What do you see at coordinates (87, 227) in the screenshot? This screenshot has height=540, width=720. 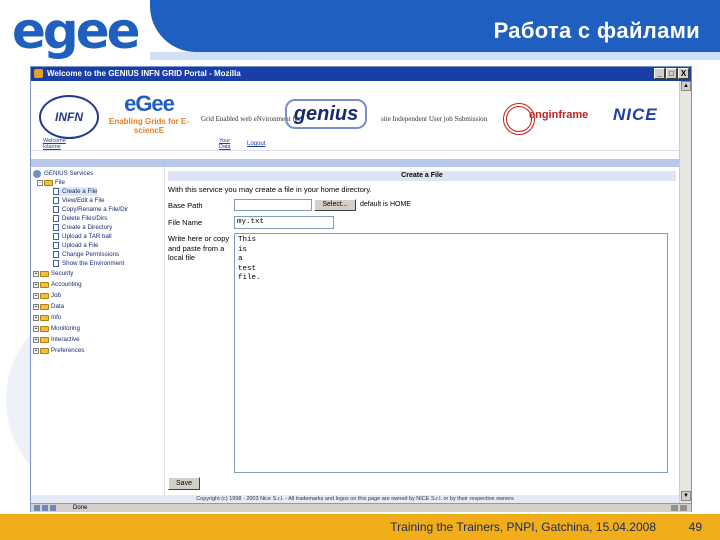 I see `sidebar-item-label: Create a Directory` at bounding box center [87, 227].